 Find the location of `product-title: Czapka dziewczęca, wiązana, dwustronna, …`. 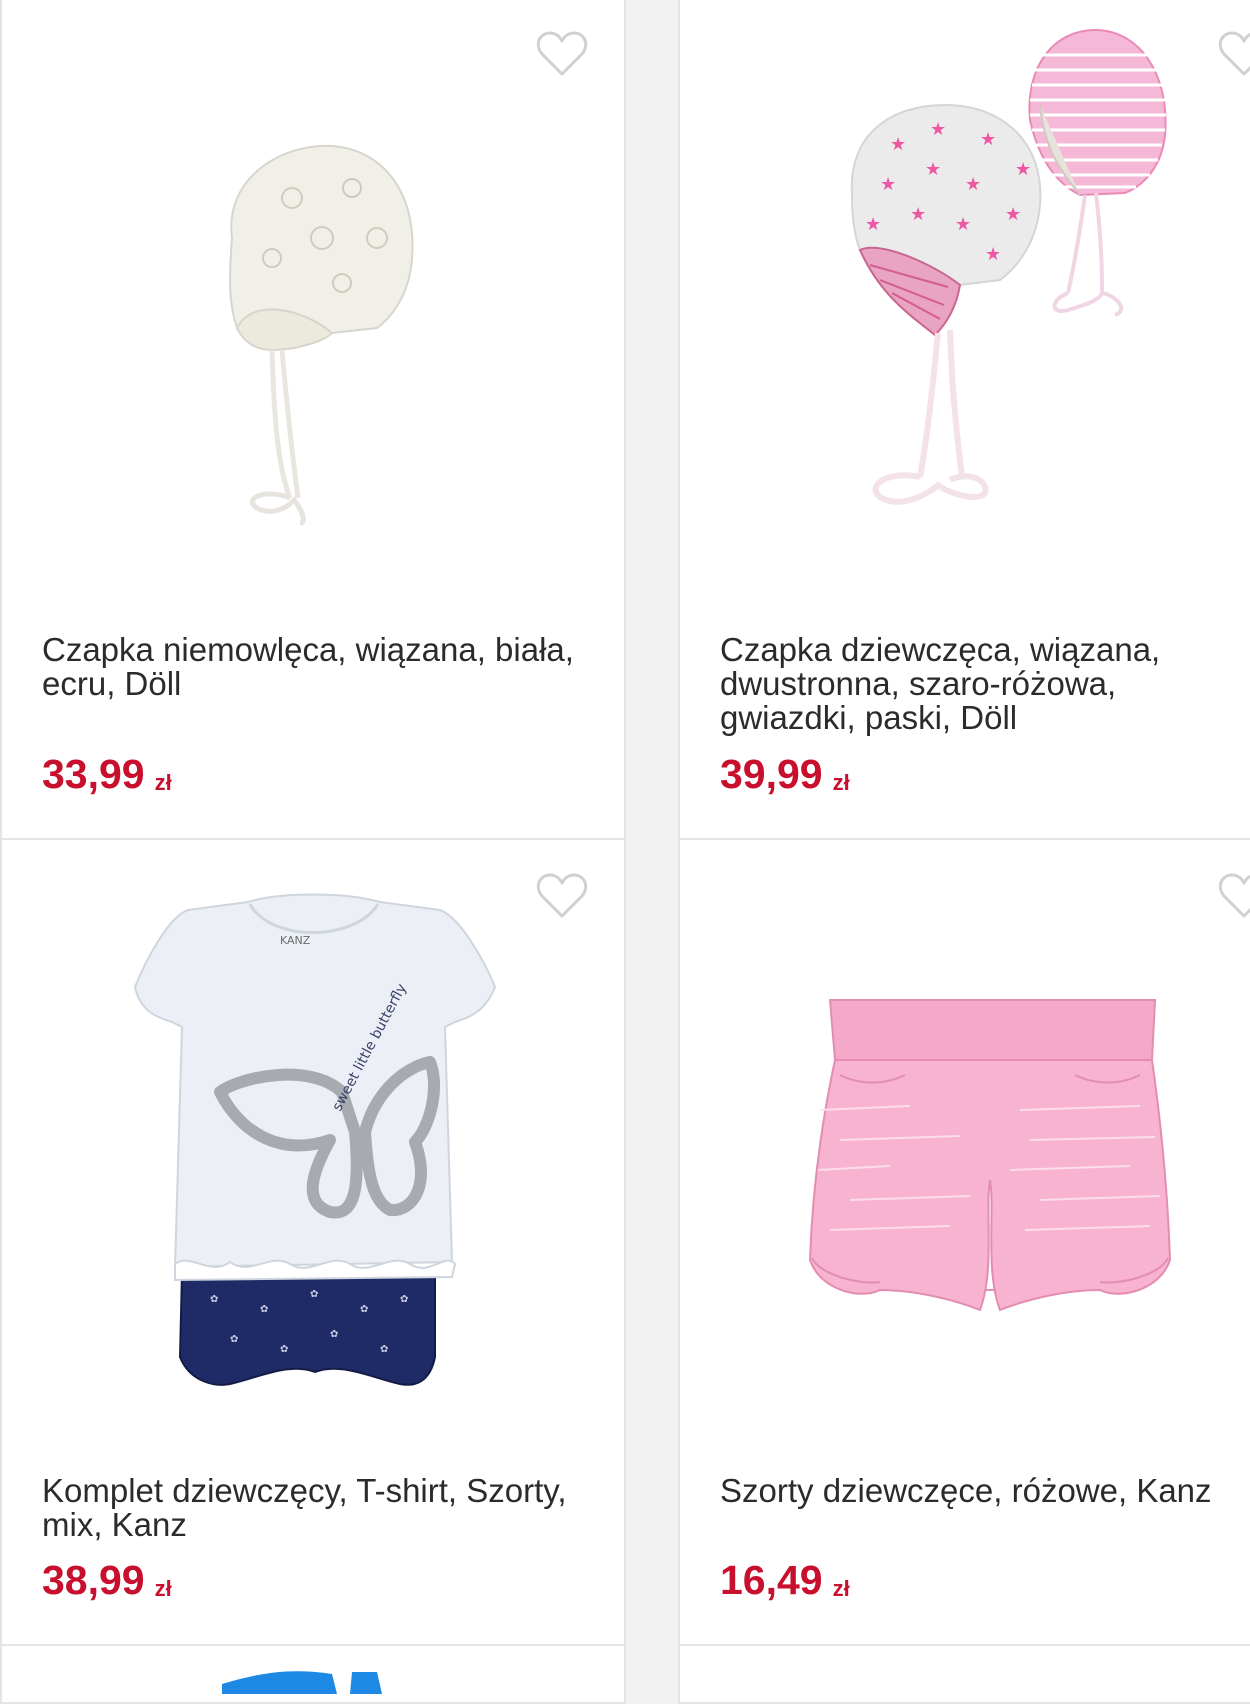

product-title: Czapka dziewczęca, wiązana, dwustronna, … is located at coordinates (960, 684).